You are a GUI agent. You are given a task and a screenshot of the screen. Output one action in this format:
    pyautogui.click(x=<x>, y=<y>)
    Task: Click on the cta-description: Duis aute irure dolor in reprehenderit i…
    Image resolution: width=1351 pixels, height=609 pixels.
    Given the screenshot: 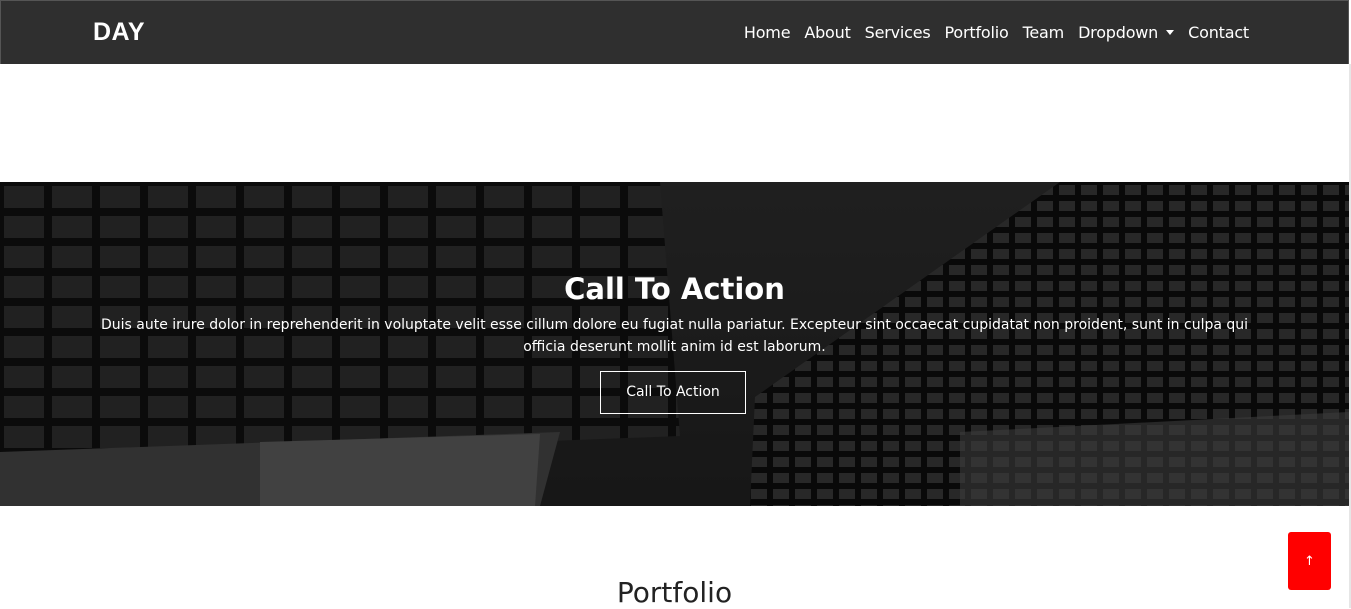 What is the action you would take?
    pyautogui.click(x=674, y=336)
    